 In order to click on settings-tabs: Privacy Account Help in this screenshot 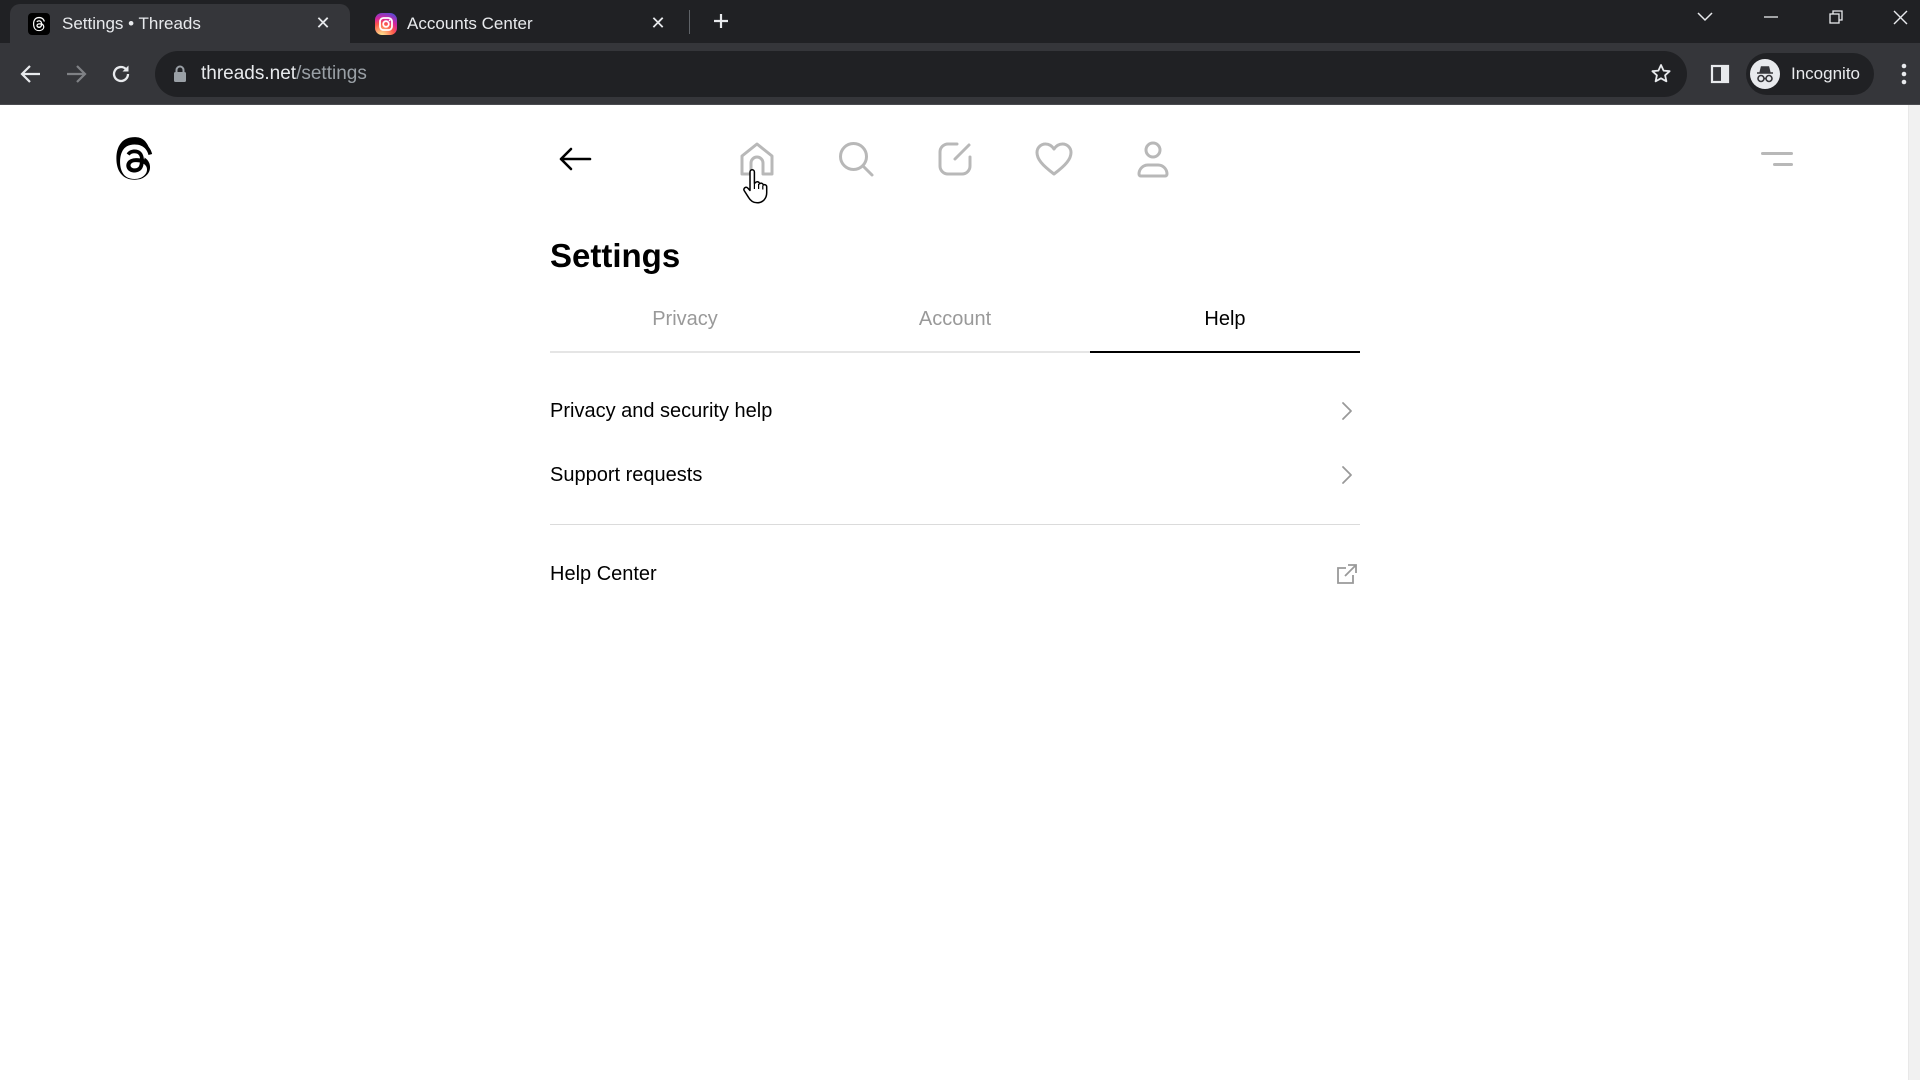, I will do `click(955, 327)`.